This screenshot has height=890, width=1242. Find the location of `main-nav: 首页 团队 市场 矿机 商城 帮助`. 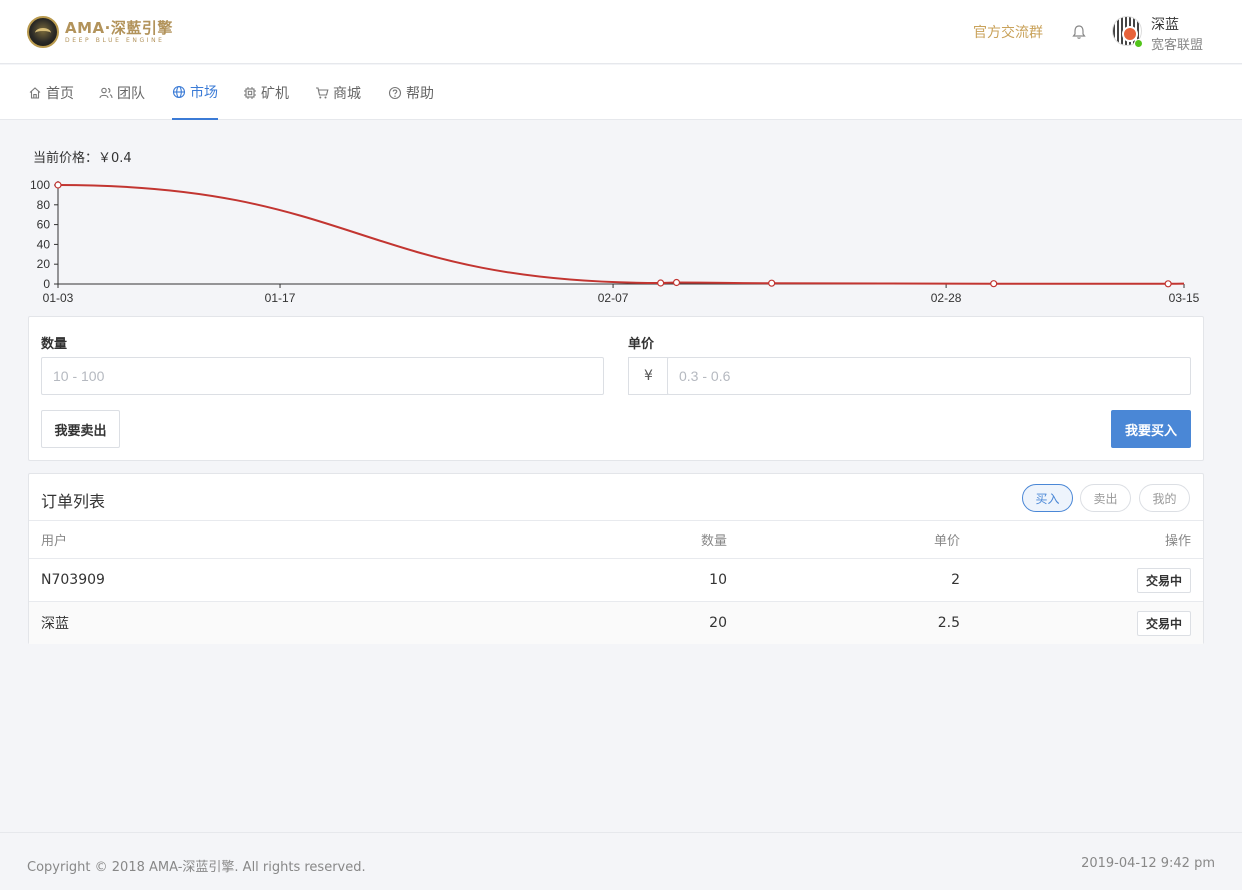

main-nav: 首页 团队 市场 矿机 商城 帮助 is located at coordinates (621, 92).